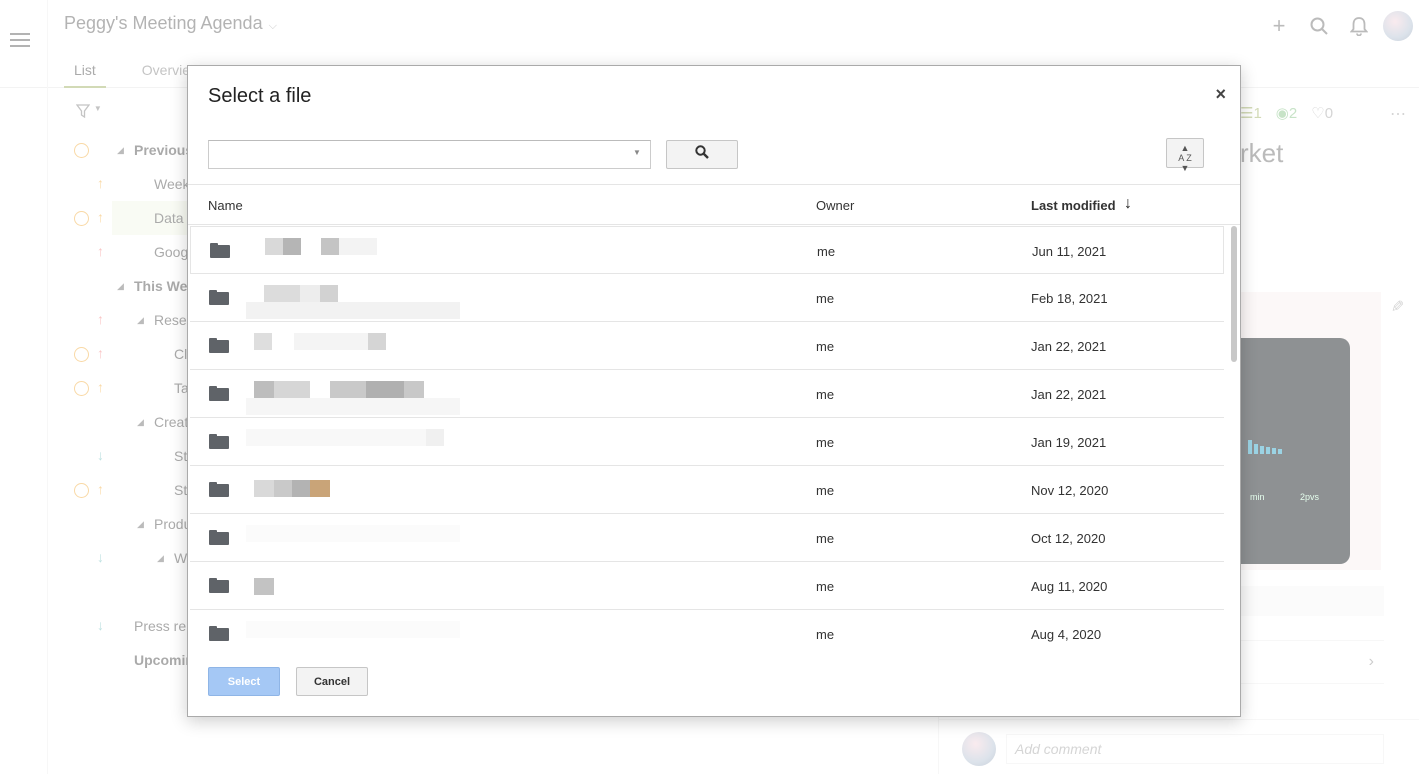 The height and width of the screenshot is (774, 1419). Describe the element at coordinates (1234, 436) in the screenshot. I see `scrollbar` at that location.